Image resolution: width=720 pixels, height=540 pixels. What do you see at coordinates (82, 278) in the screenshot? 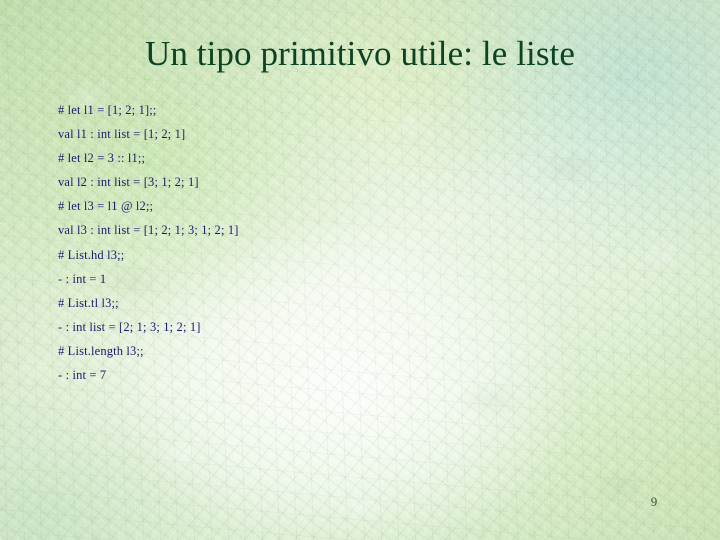
I see `code-line: - : int = 1` at bounding box center [82, 278].